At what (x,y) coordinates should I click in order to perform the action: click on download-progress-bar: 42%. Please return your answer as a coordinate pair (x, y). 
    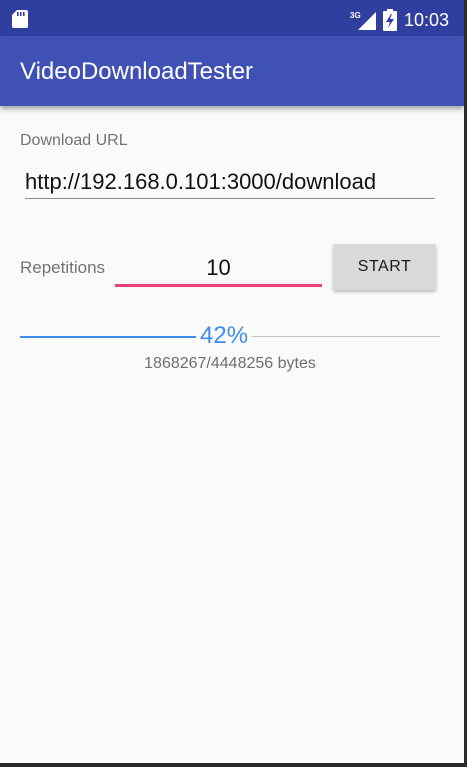
    Looking at the image, I should click on (230, 335).